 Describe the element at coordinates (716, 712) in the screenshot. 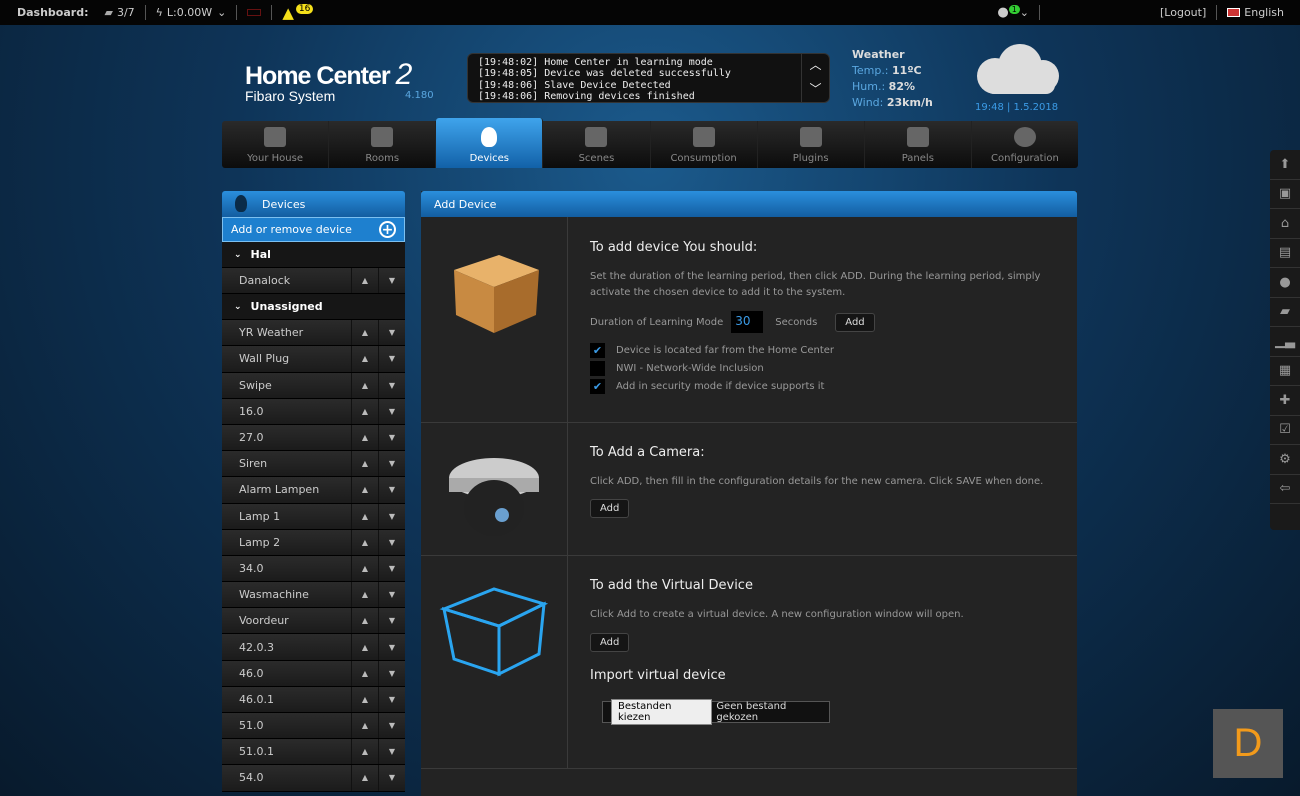

I see `file-input: Bestanden kiezen Geen bestand gekozen` at that location.